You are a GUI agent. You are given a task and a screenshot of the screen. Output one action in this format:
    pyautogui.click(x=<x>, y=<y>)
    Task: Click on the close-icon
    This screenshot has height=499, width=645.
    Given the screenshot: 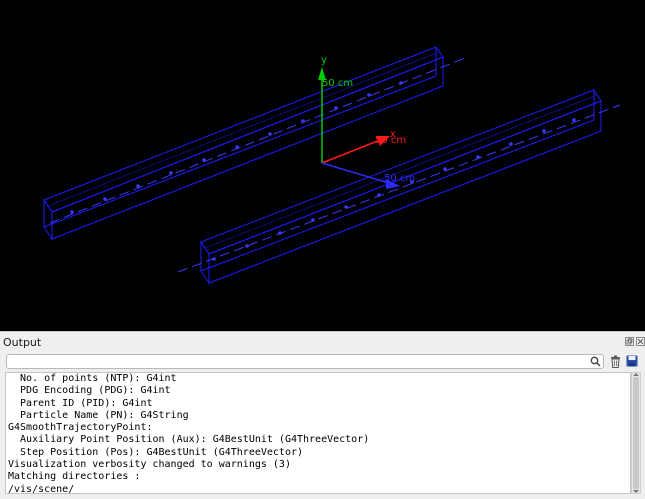 What is the action you would take?
    pyautogui.click(x=640, y=341)
    